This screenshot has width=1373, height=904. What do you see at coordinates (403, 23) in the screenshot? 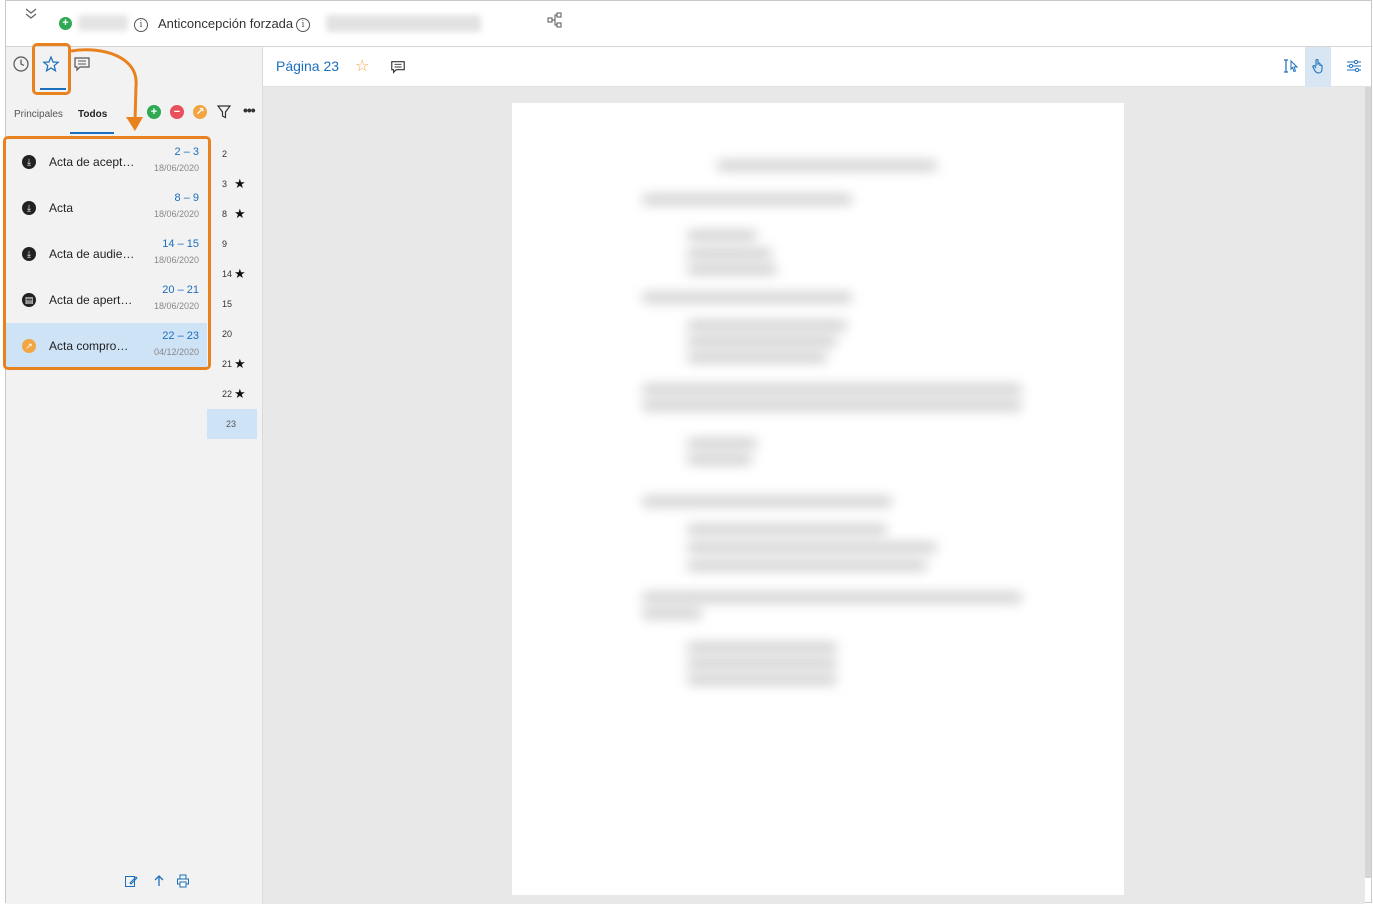
I see `redacted-case-details` at bounding box center [403, 23].